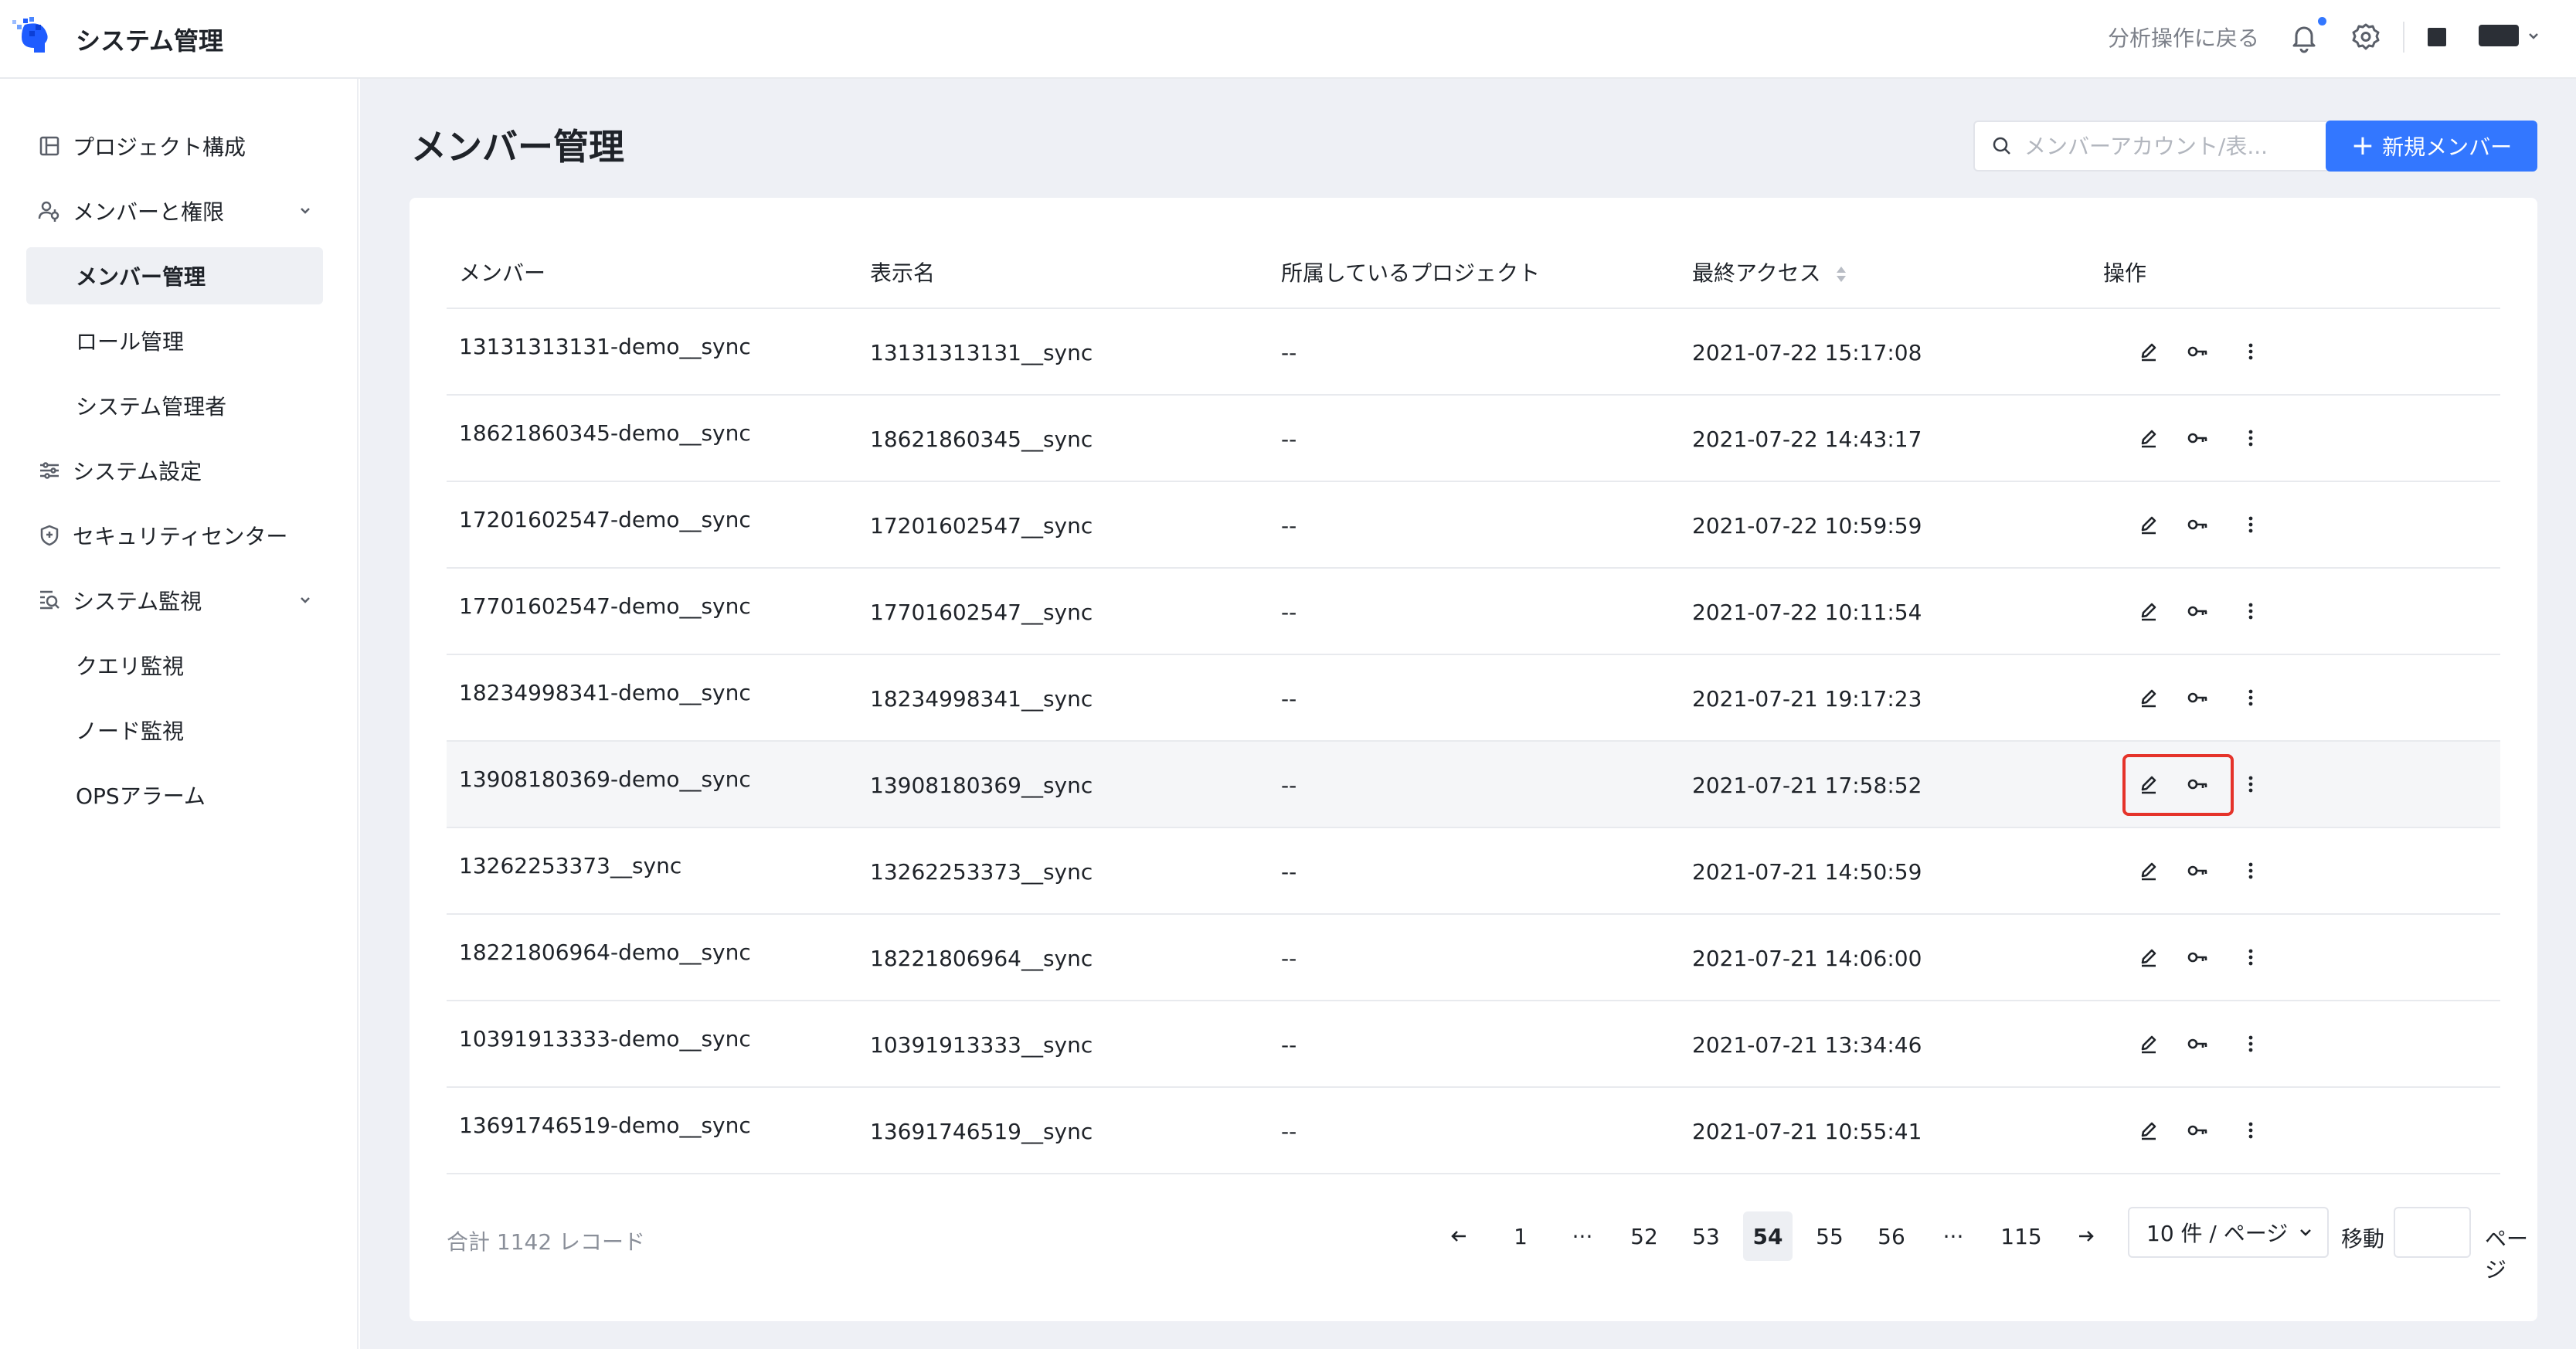 This screenshot has width=2576, height=1349. Describe the element at coordinates (1706, 1236) in the screenshot. I see `page-button: 53` at that location.